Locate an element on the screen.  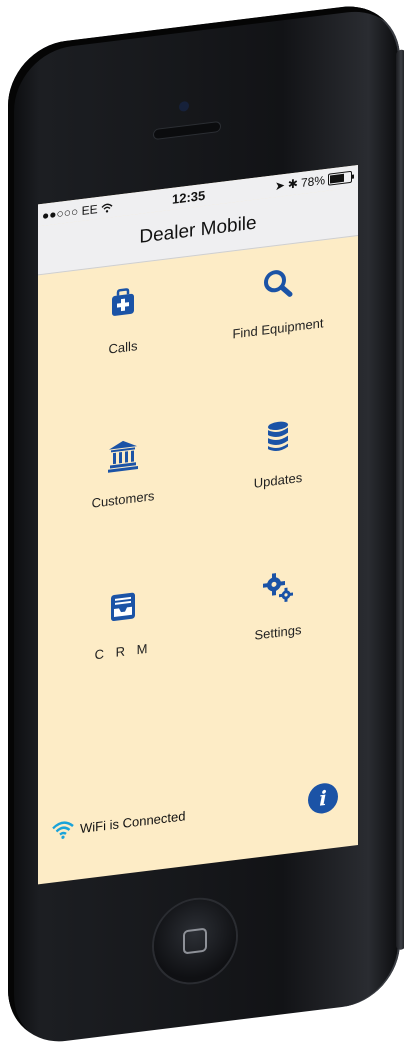
info-icon: i is located at coordinates (323, 798).